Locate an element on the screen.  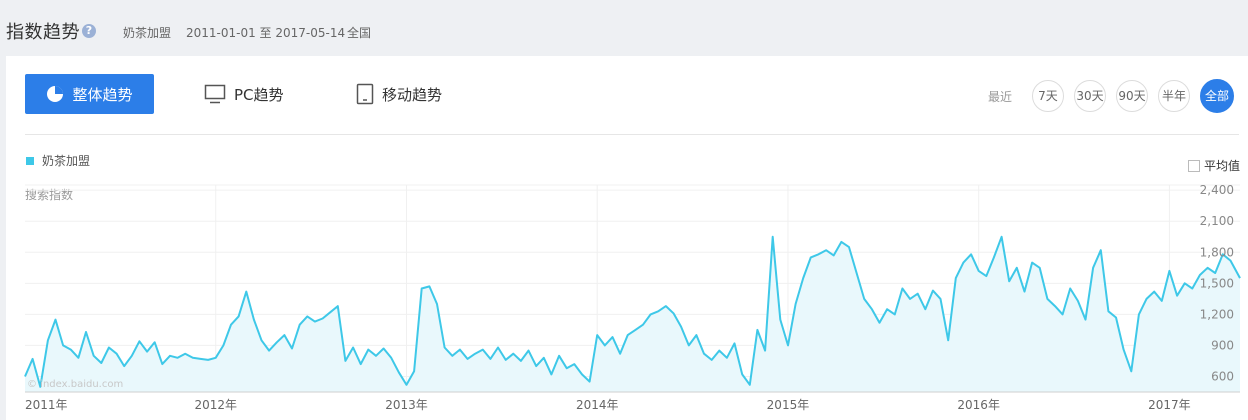
y-tick-label: 1,200 is located at coordinates (1217, 314).